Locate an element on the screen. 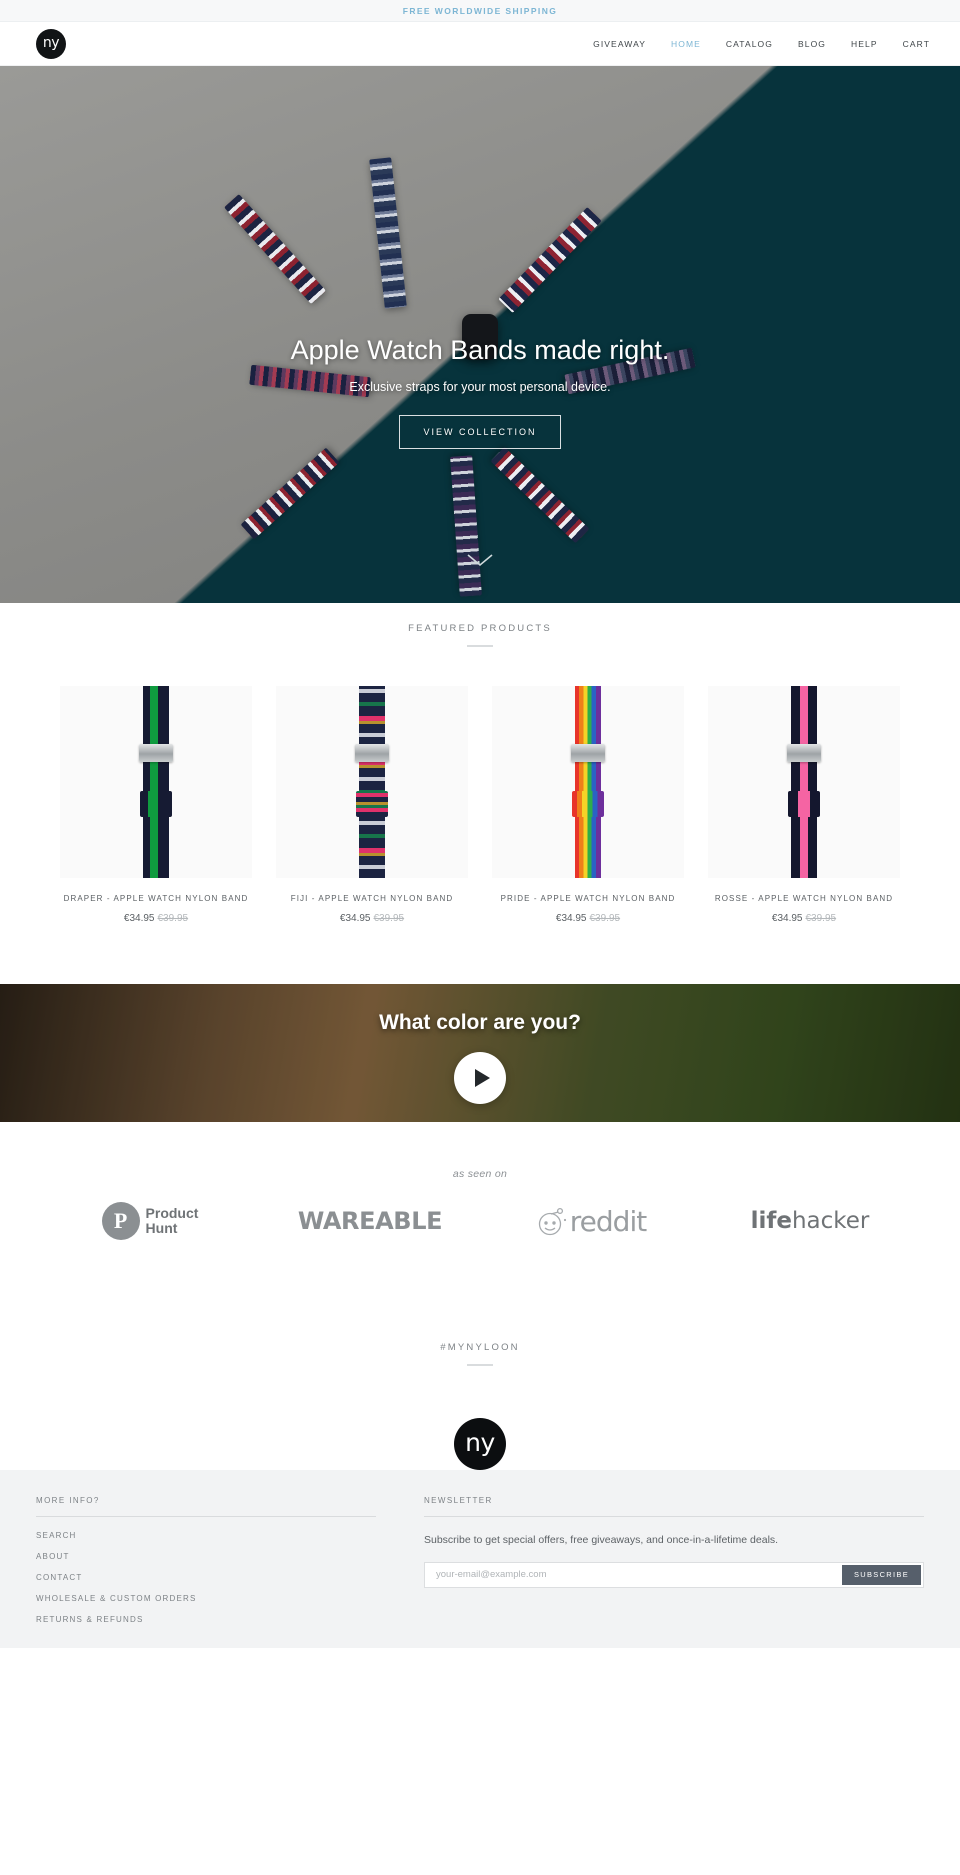 The height and width of the screenshot is (1875, 960). announcement-text: FREE WORLDWIDE SHIPPING is located at coordinates (480, 10).